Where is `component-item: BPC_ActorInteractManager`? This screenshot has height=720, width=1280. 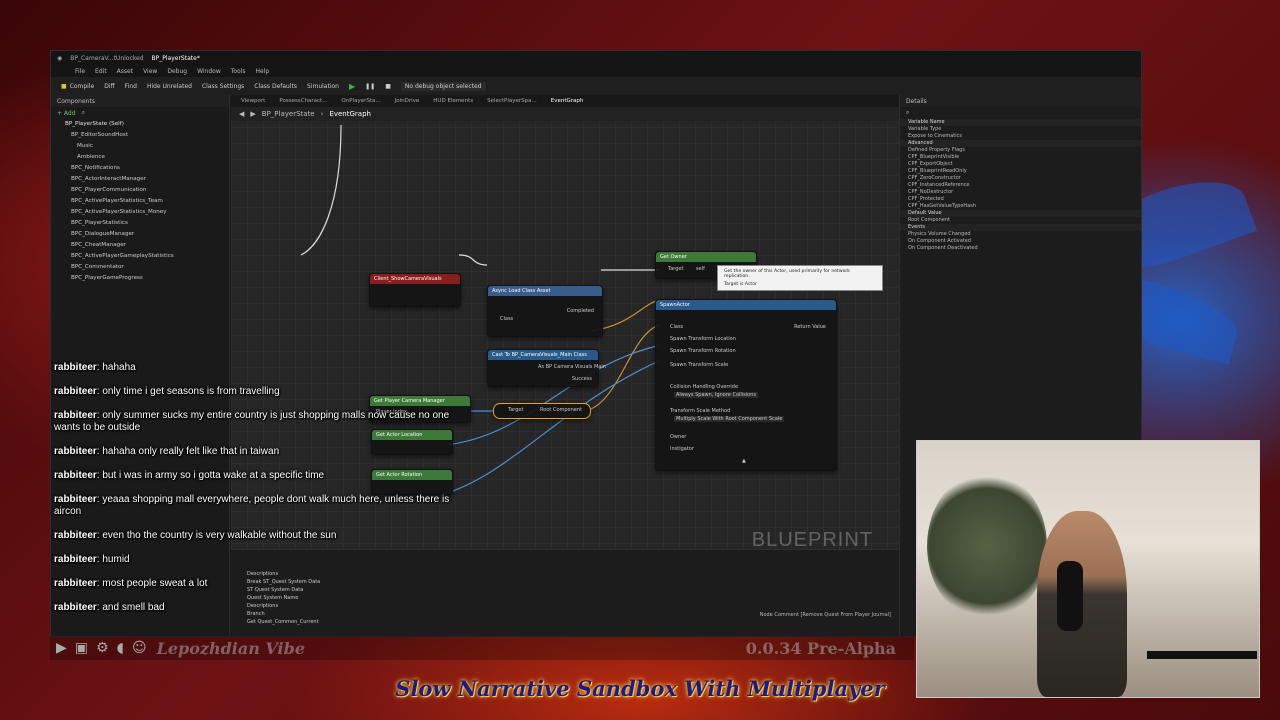
component-item: BPC_ActorInteractManager is located at coordinates (140, 179).